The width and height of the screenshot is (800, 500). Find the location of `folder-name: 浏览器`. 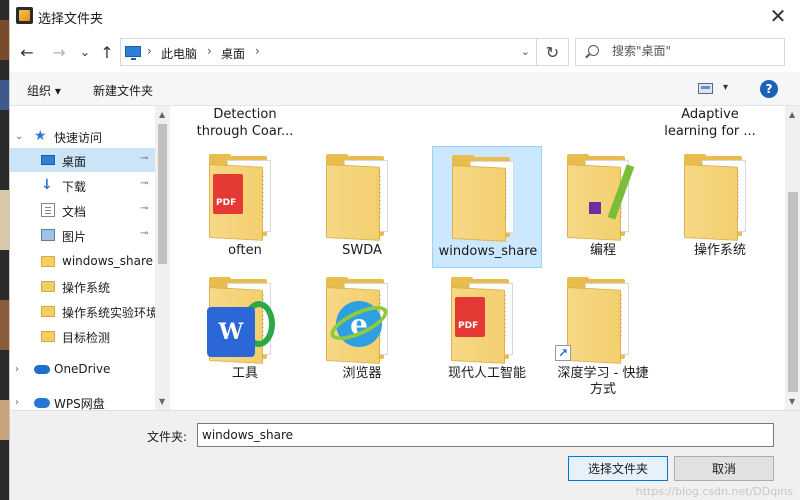

folder-name: 浏览器 is located at coordinates (362, 373).